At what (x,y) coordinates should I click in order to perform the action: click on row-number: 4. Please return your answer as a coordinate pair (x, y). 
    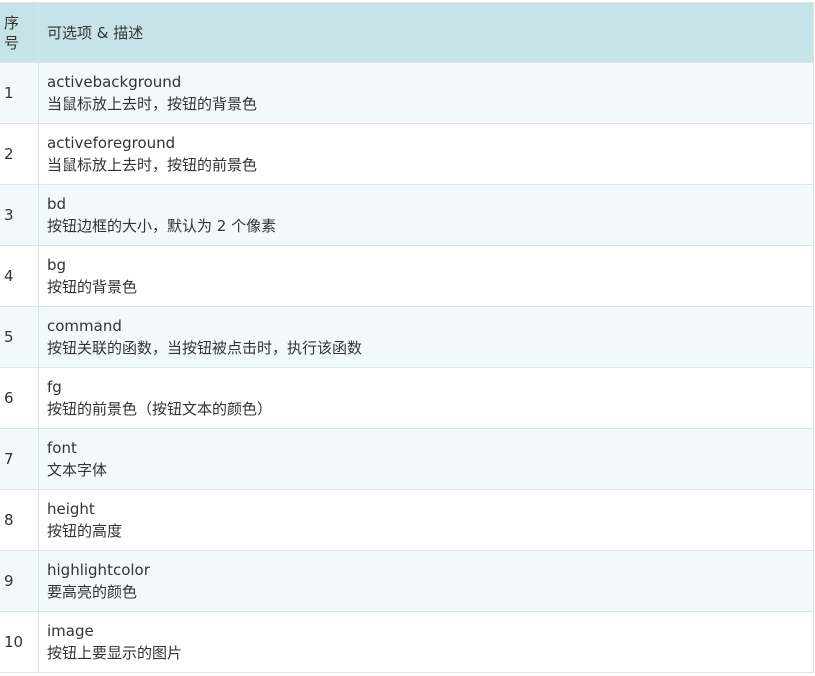
    Looking at the image, I should click on (19, 276).